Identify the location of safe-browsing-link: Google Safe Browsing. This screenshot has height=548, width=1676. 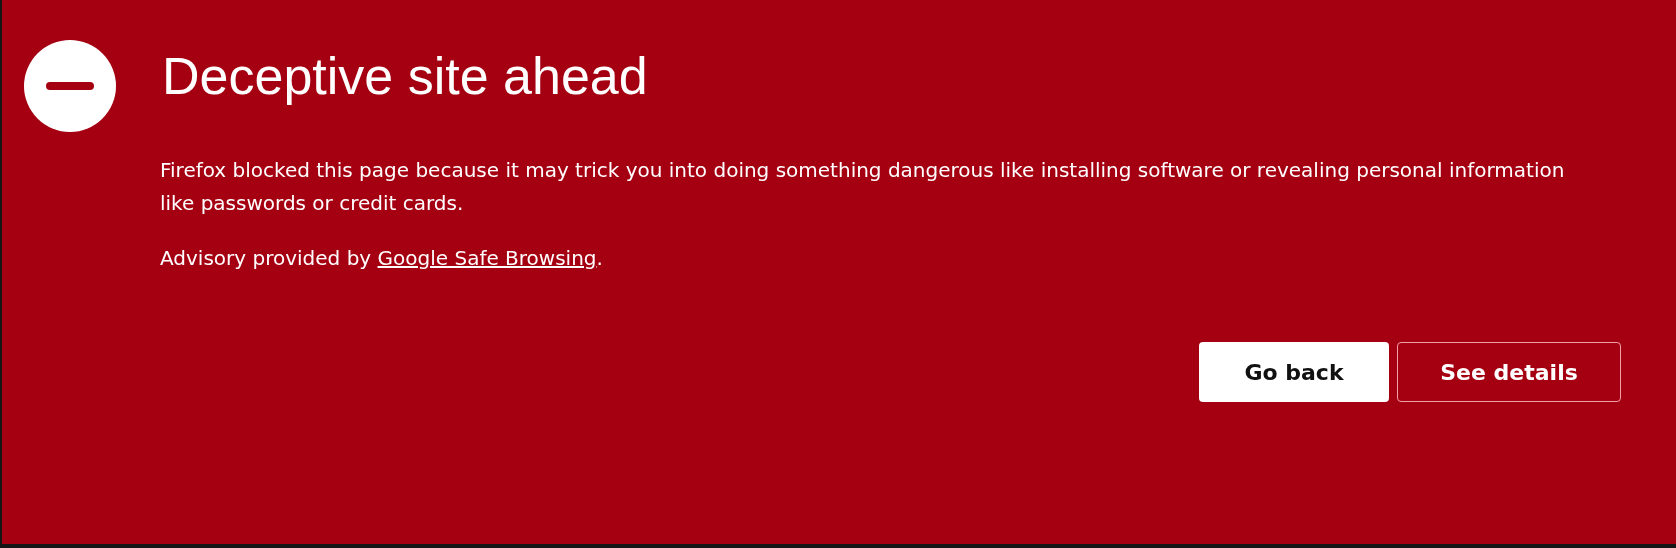
(487, 258).